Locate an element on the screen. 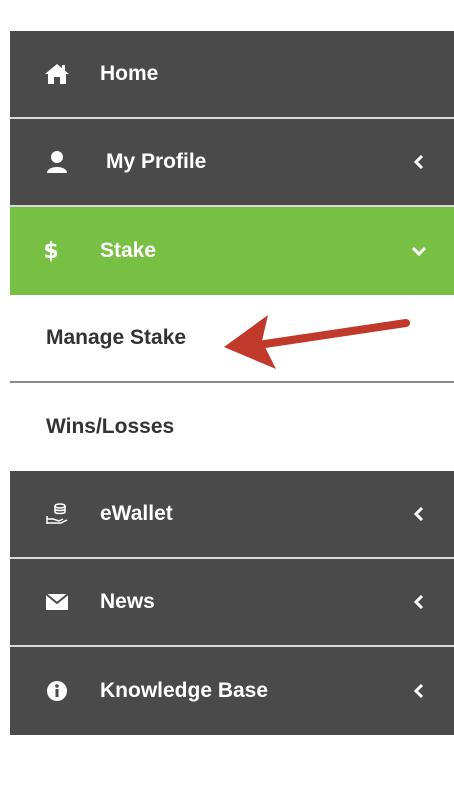 Image resolution: width=454 pixels, height=805 pixels. sidebar-item-label: Home is located at coordinates (129, 73).